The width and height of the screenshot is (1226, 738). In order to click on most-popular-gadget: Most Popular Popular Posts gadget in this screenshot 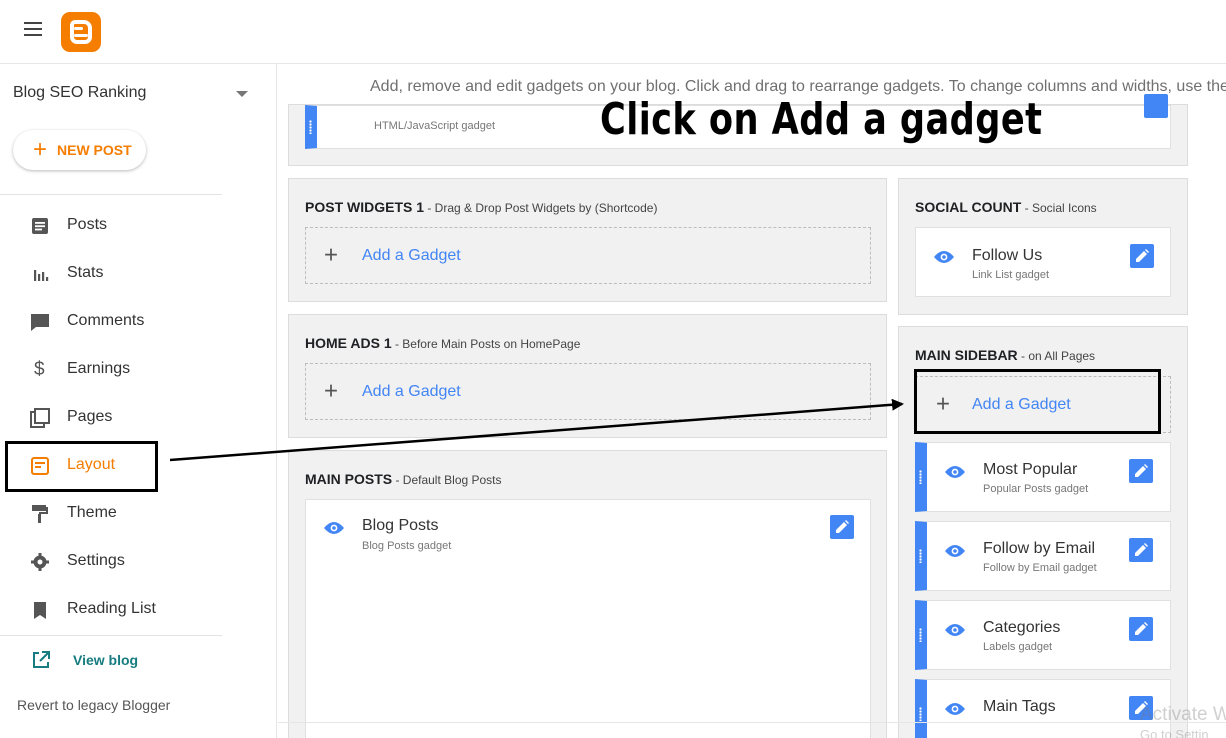, I will do `click(1043, 477)`.